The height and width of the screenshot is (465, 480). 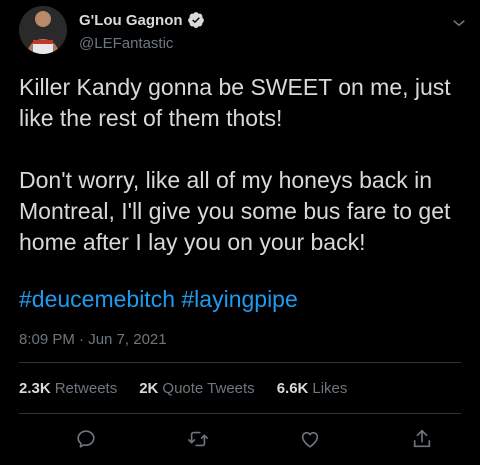 I want to click on retweets-stat: 2.3K Retweets, so click(x=68, y=388).